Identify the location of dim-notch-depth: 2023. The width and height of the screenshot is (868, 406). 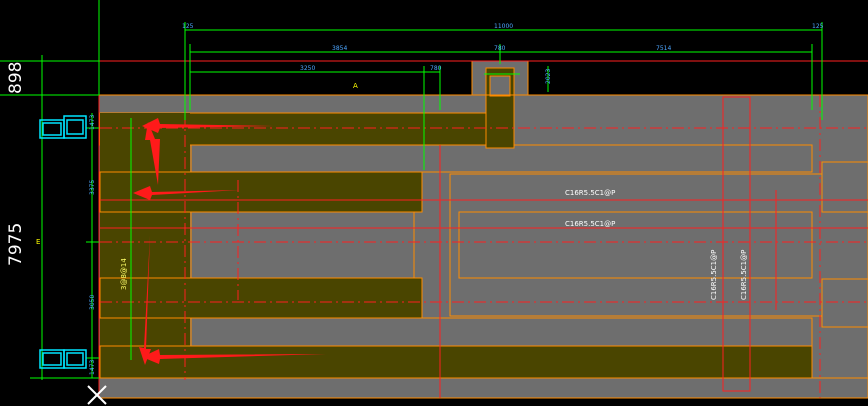
(548, 76).